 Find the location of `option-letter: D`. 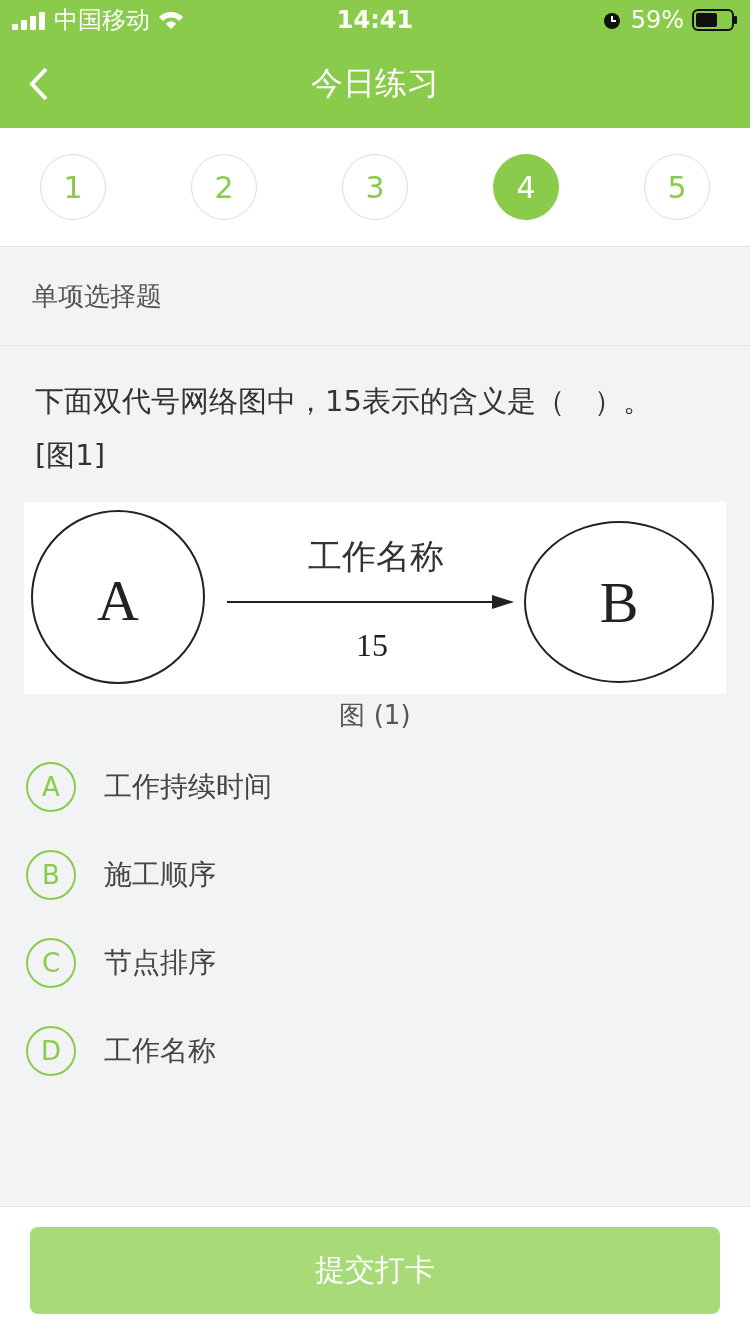

option-letter: D is located at coordinates (51, 1051).